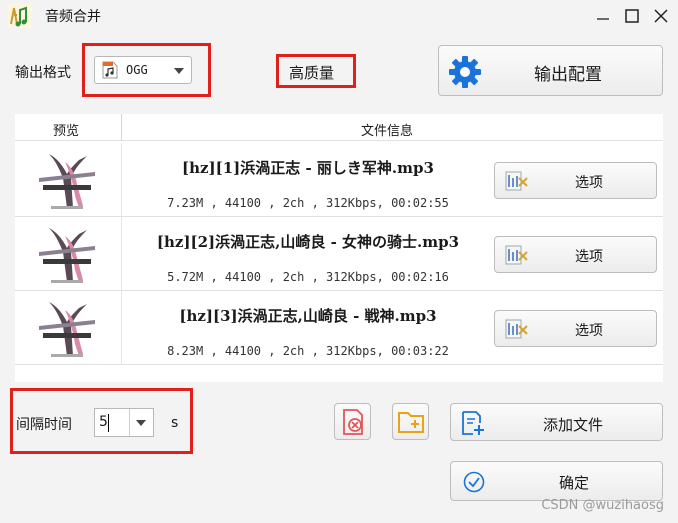  I want to click on add-file-label: 添加文件, so click(573, 425).